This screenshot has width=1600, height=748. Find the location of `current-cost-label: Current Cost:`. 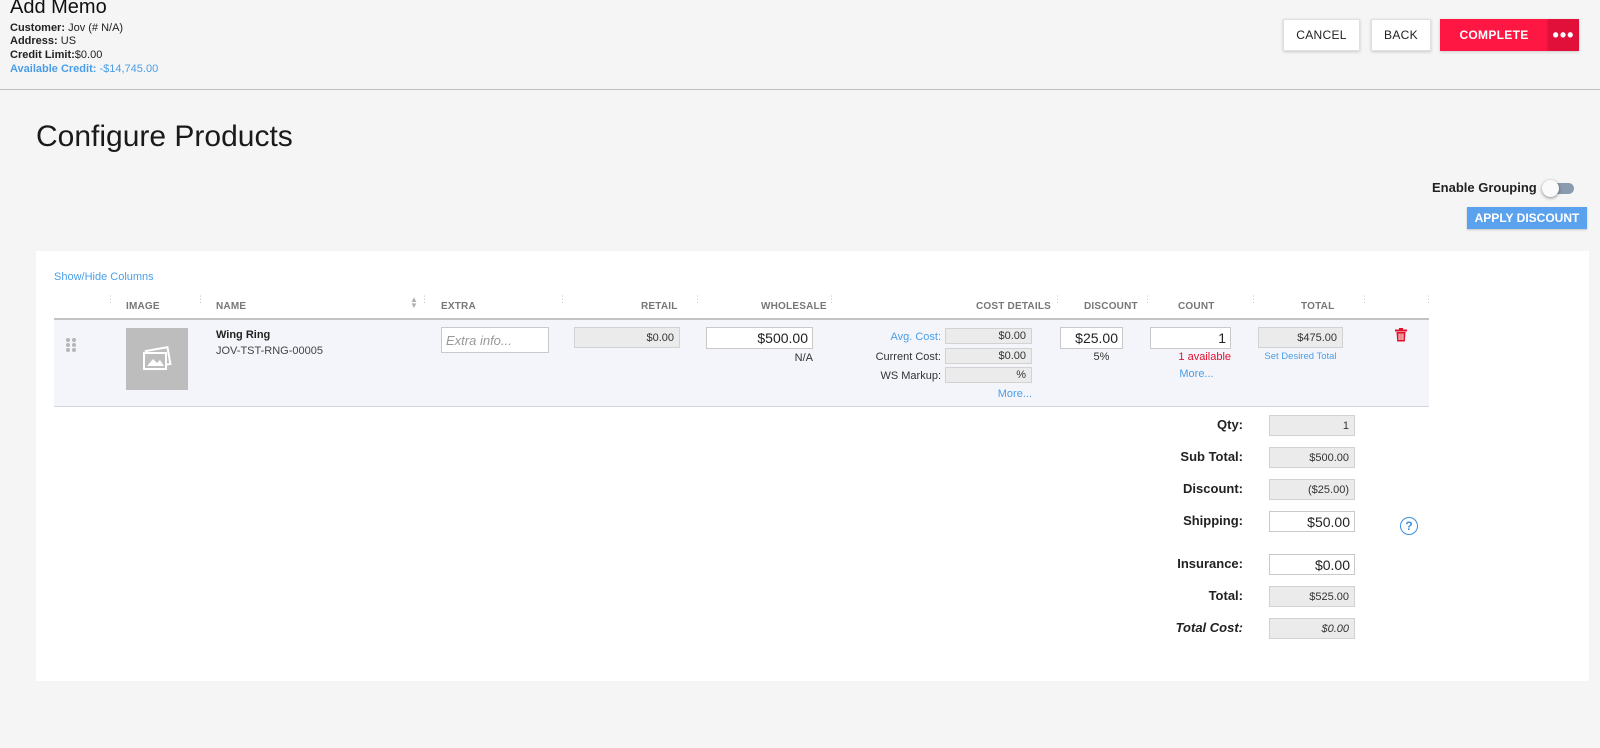

current-cost-label: Current Cost: is located at coordinates (908, 357).